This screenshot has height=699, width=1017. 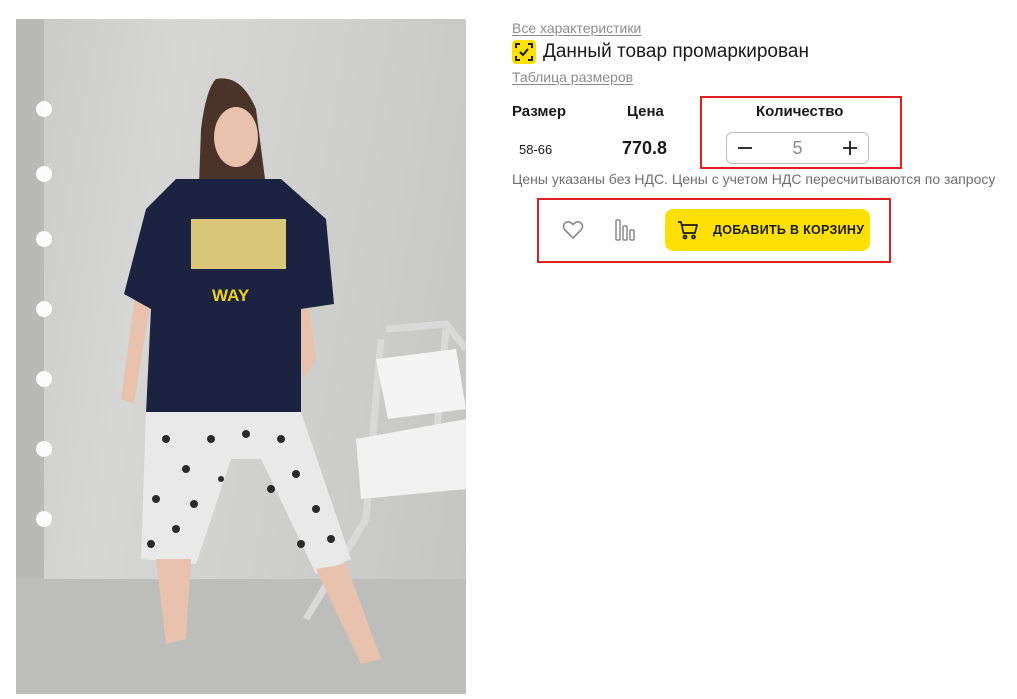 I want to click on add-to-cart-button: ДОБАВИТЬ В КОРЗИНУ, so click(x=767, y=230).